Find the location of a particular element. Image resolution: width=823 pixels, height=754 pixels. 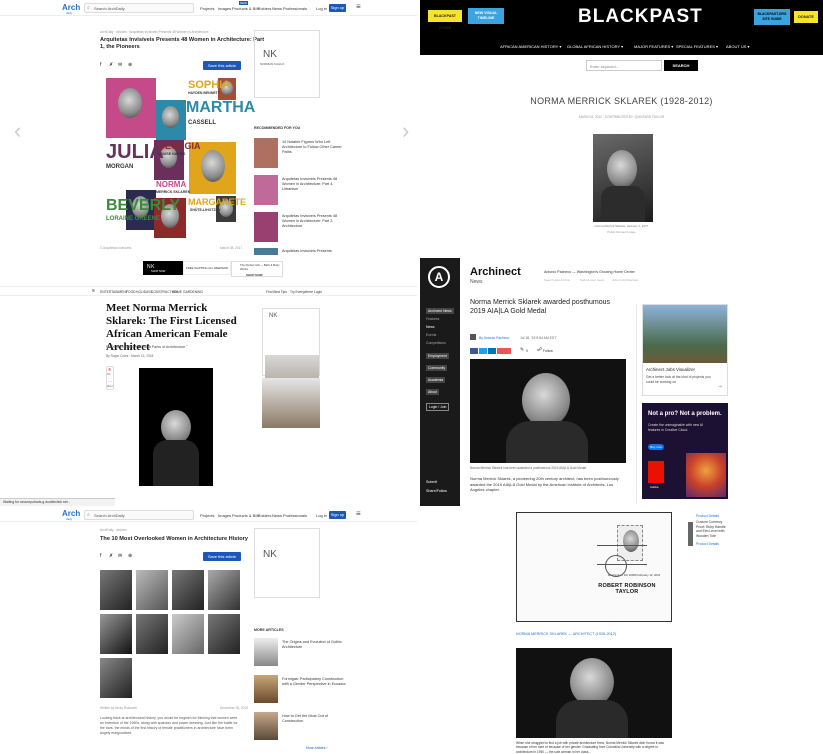

timeline-button: NEW VISUAL TIMELINE is located at coordinates (486, 16).